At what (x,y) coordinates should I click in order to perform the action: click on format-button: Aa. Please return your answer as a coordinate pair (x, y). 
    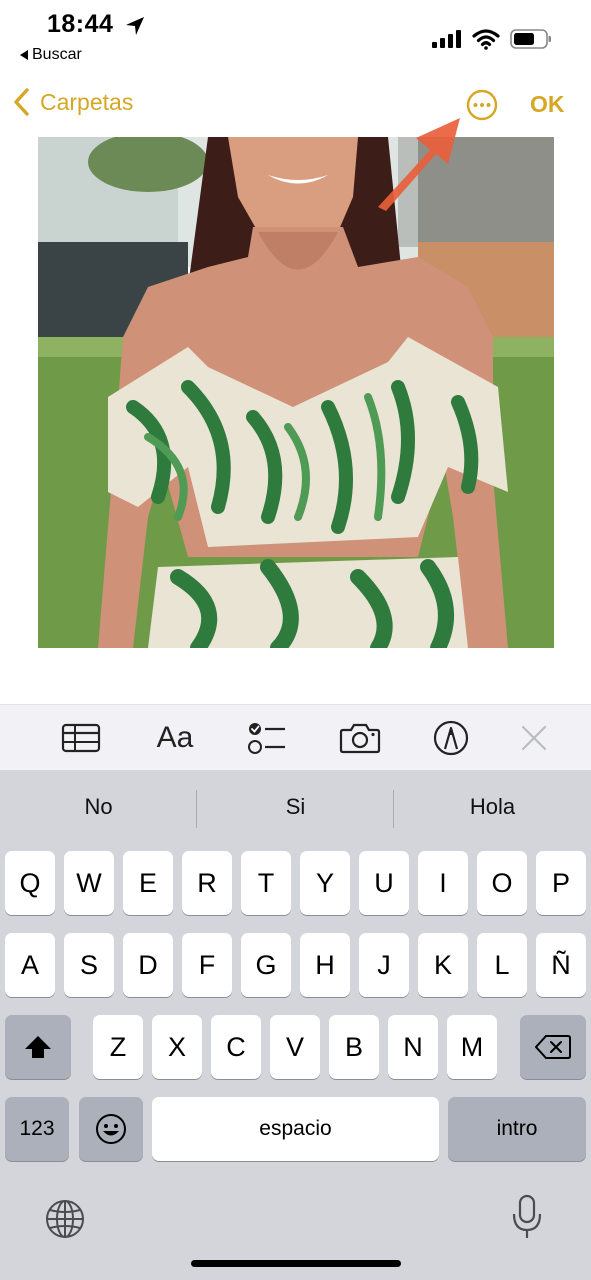
    Looking at the image, I should click on (175, 738).